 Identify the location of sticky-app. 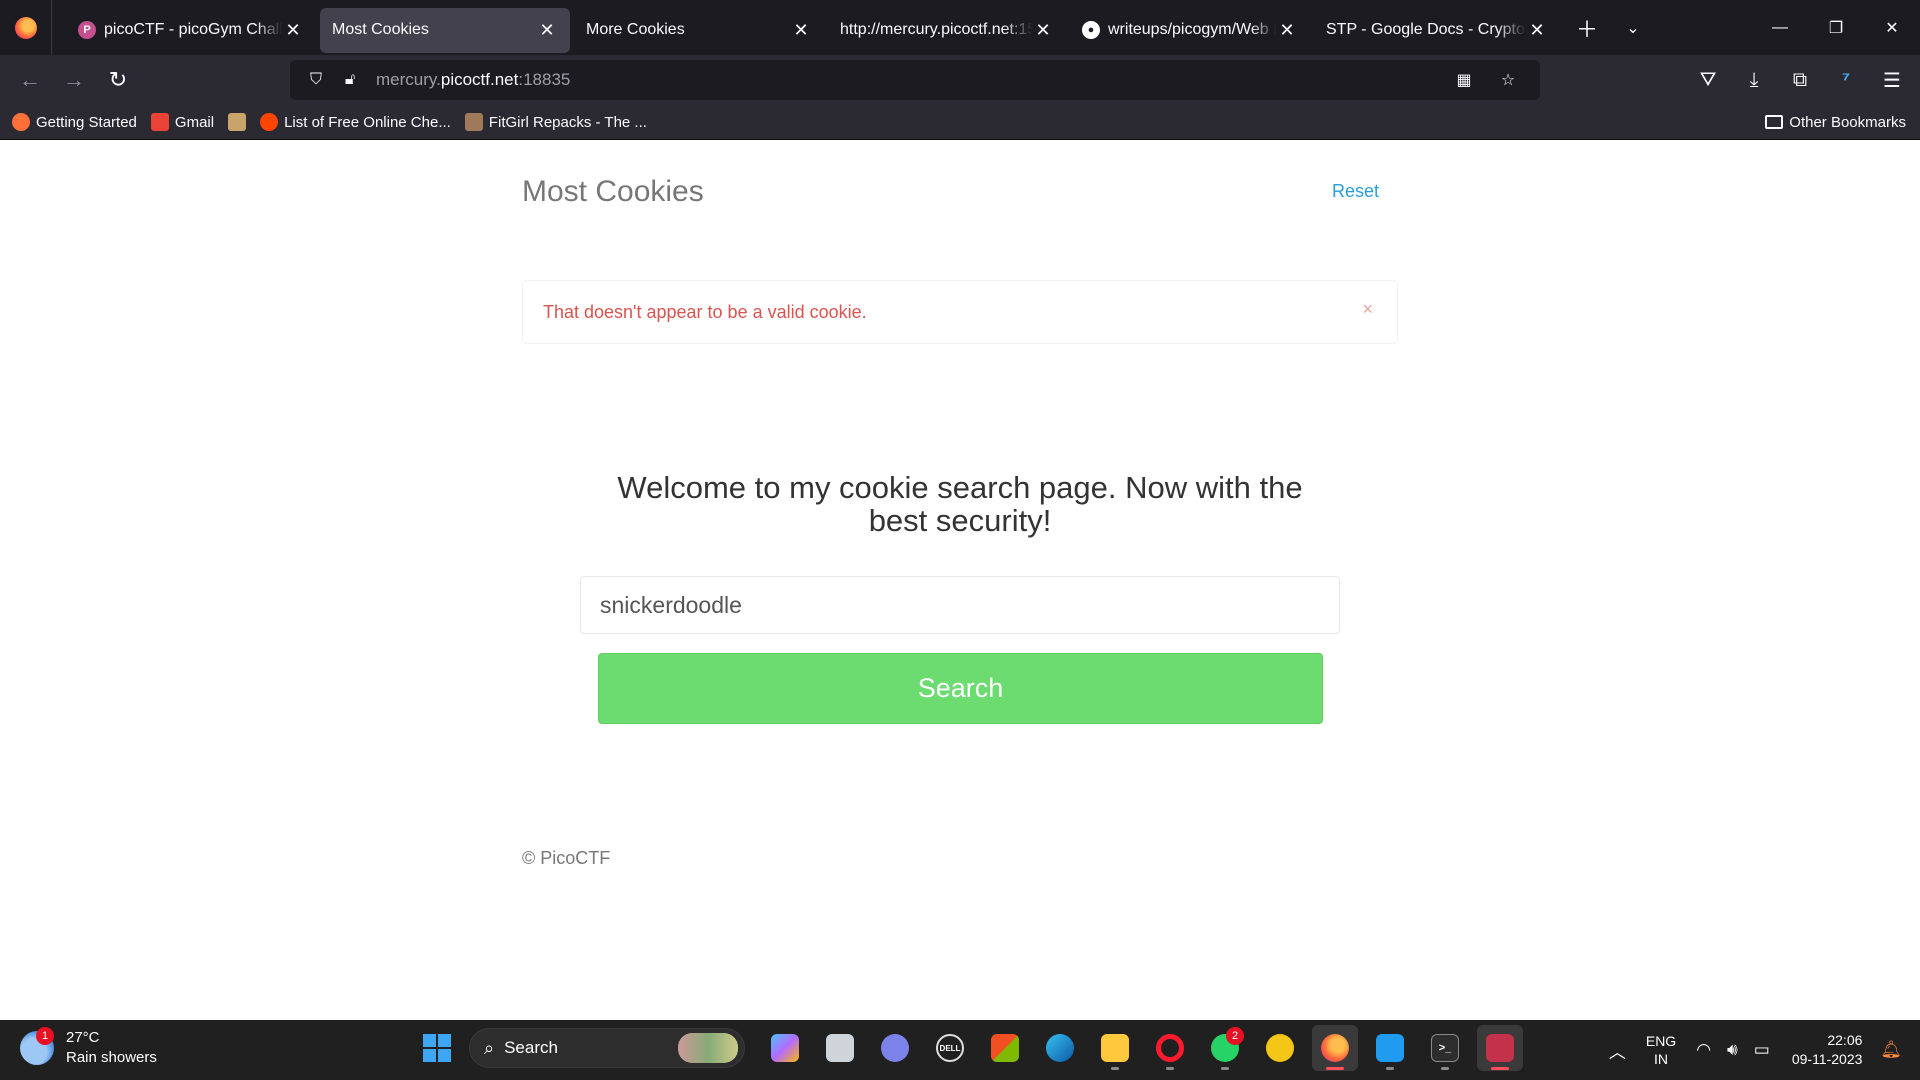
(1280, 1048).